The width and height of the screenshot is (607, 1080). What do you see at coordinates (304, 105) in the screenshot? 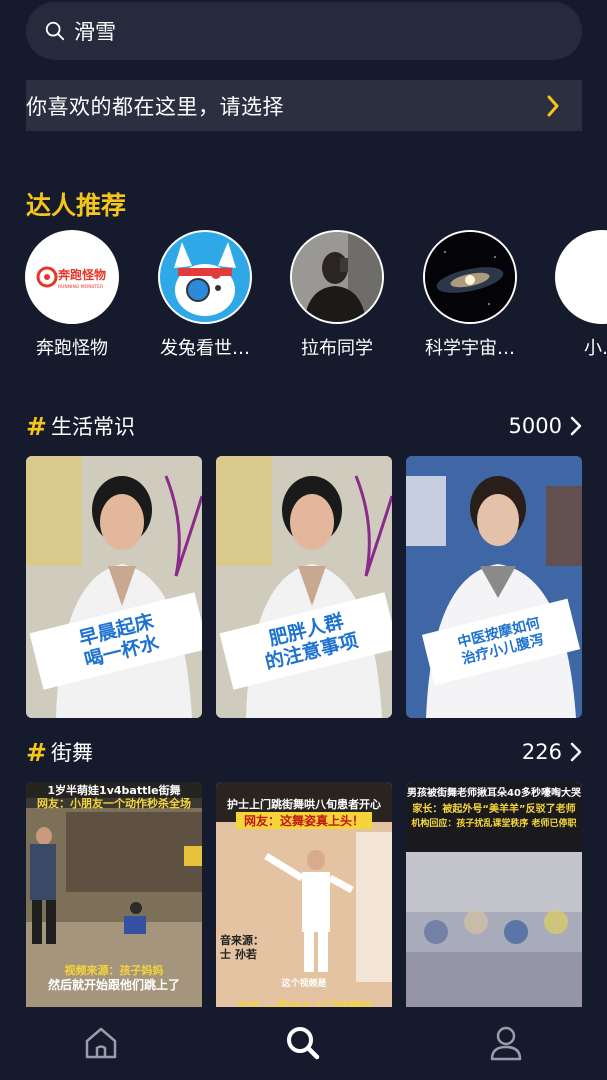
I see `preference-banner: 你喜欢的都在这里，请选择` at bounding box center [304, 105].